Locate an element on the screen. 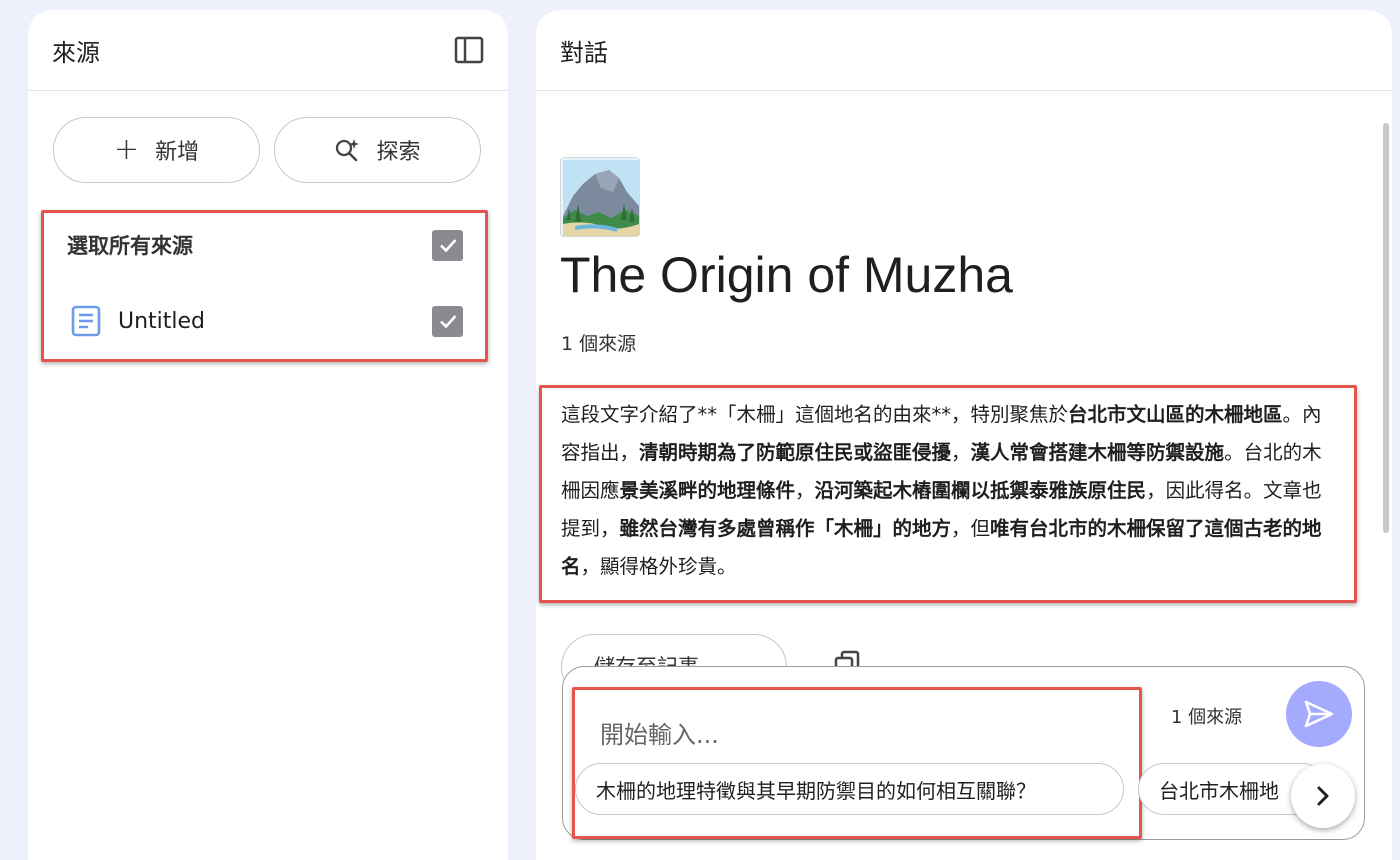 The image size is (1400, 860). add-source-button: + 新增 is located at coordinates (156, 150).